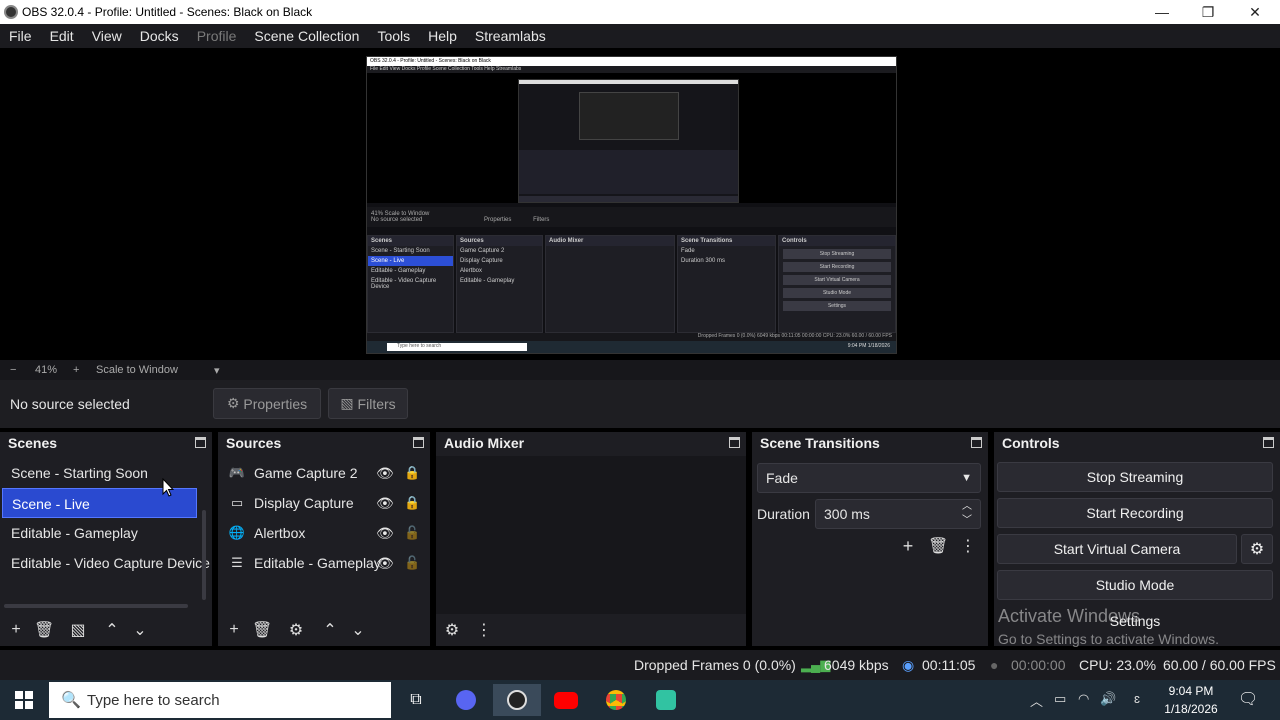 The height and width of the screenshot is (720, 1280). I want to click on show-hidden-icons: ︿, so click(1036, 700).